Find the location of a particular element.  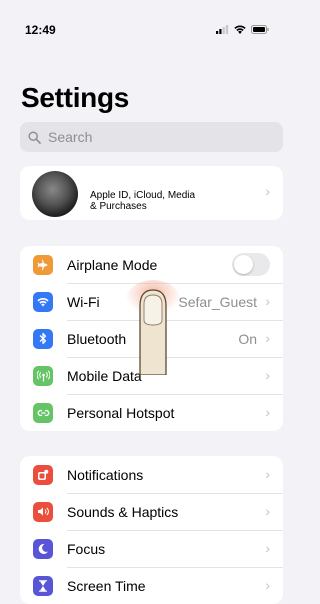

speaker-icon is located at coordinates (43, 511).